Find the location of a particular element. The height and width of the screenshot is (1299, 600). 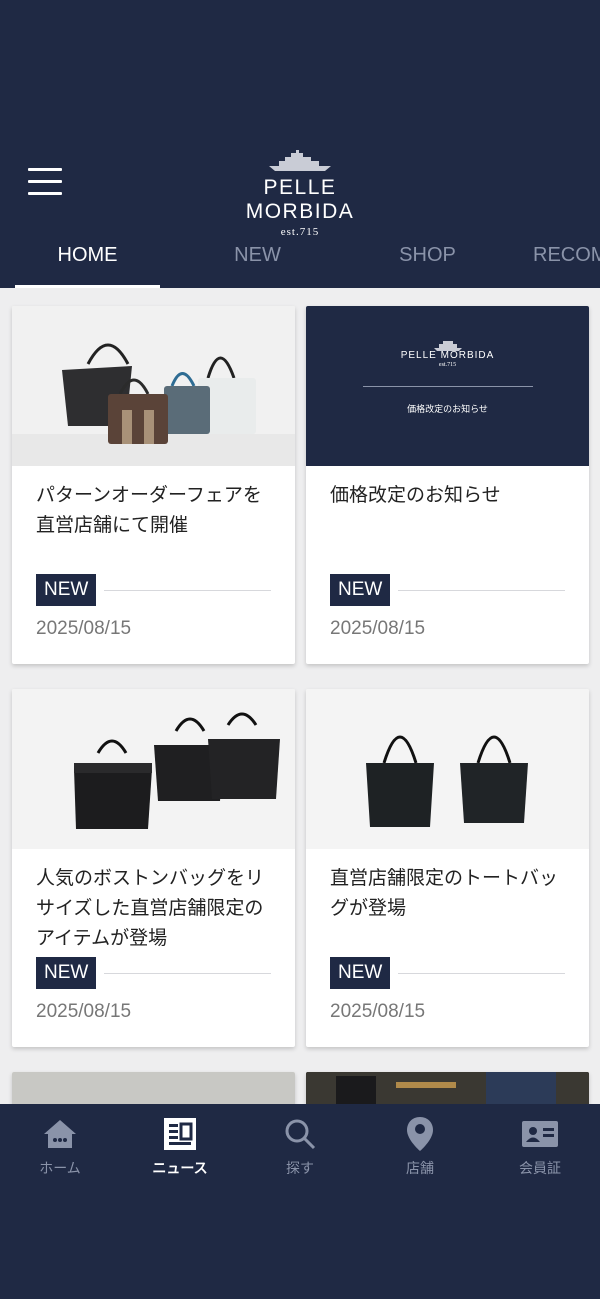

nav-home-label: ホーム is located at coordinates (60, 1169).